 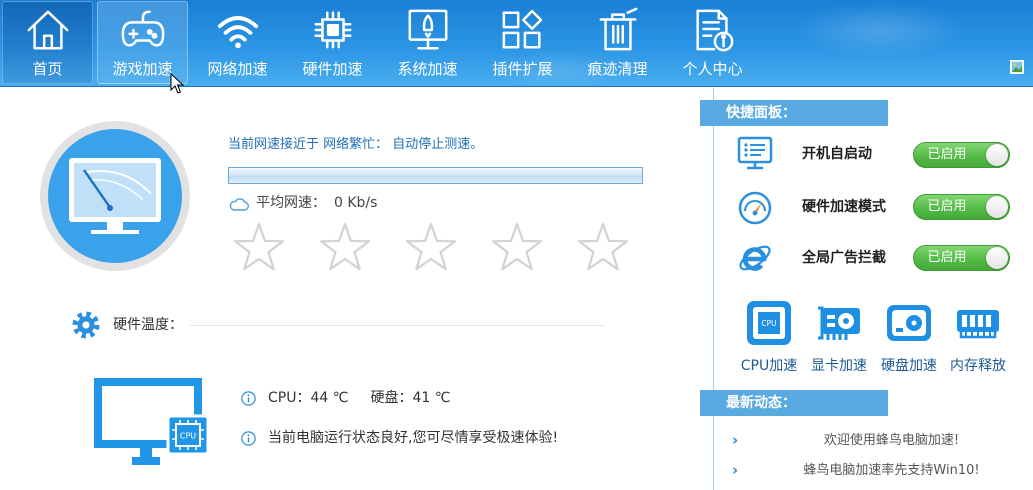 I want to click on nav-item-network-boost: 网络加速, so click(x=237, y=43).